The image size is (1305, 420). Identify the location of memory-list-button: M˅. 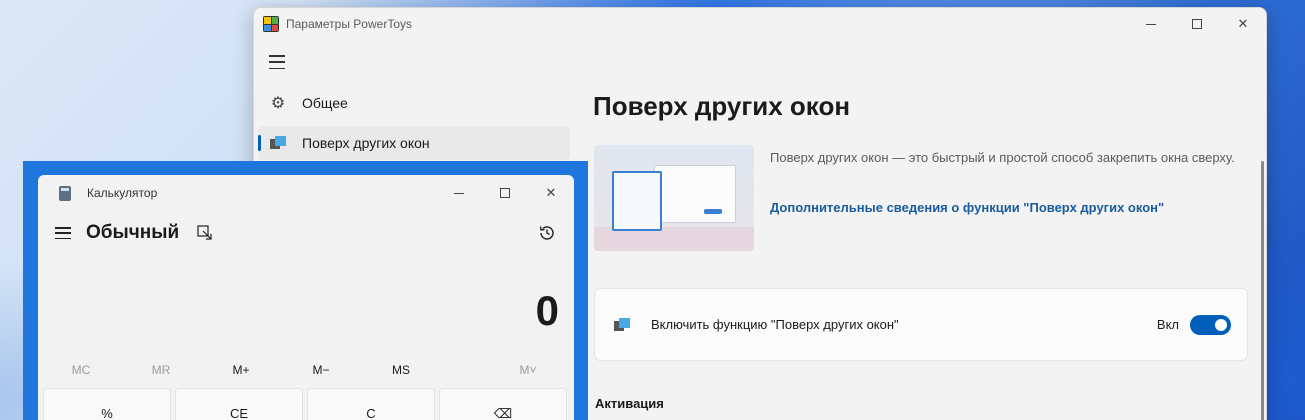
(528, 370).